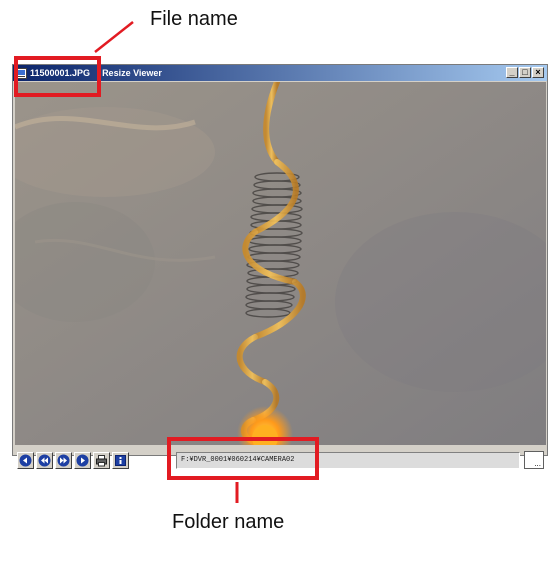 The image size is (553, 562). I want to click on file-name-callout-label: File name, so click(194, 19).